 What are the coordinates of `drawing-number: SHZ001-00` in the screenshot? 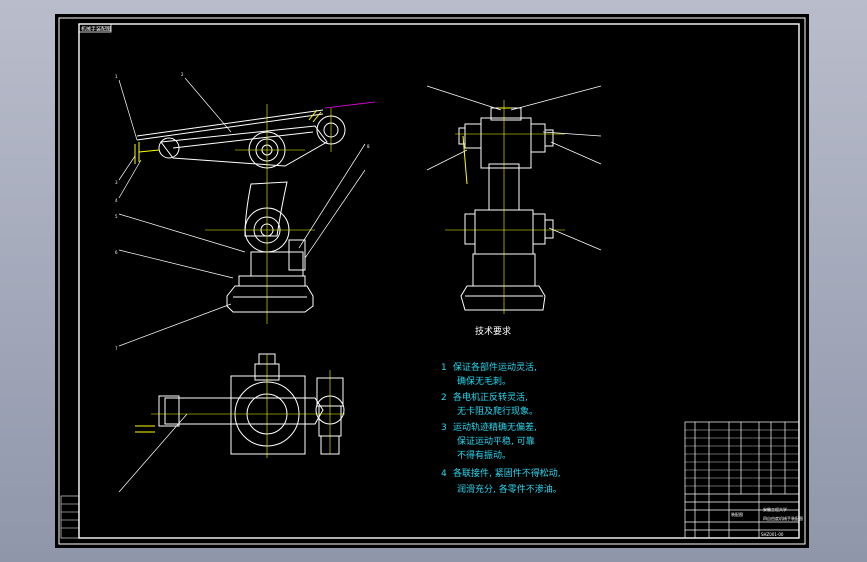 It's located at (772, 534).